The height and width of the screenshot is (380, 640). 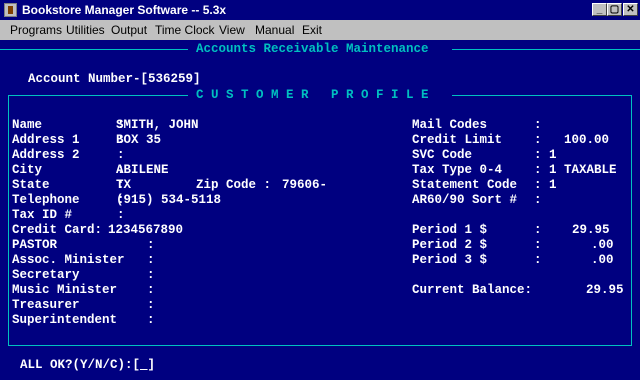 I want to click on field-period1-label: Period 1 $, so click(x=450, y=230).